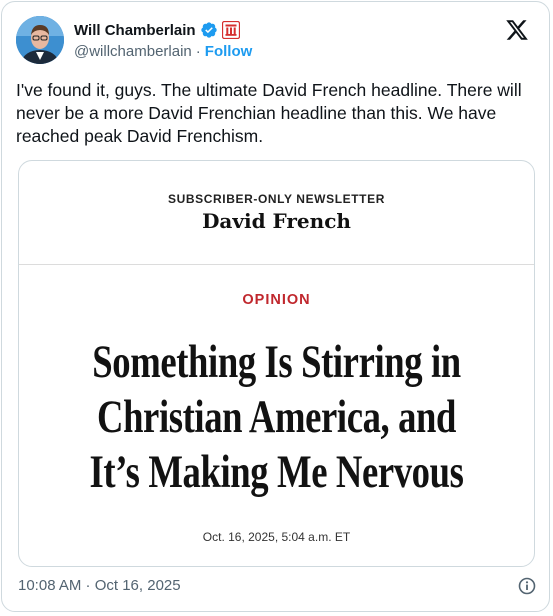 The width and height of the screenshot is (553, 616). What do you see at coordinates (527, 586) in the screenshot?
I see `info-icon` at bounding box center [527, 586].